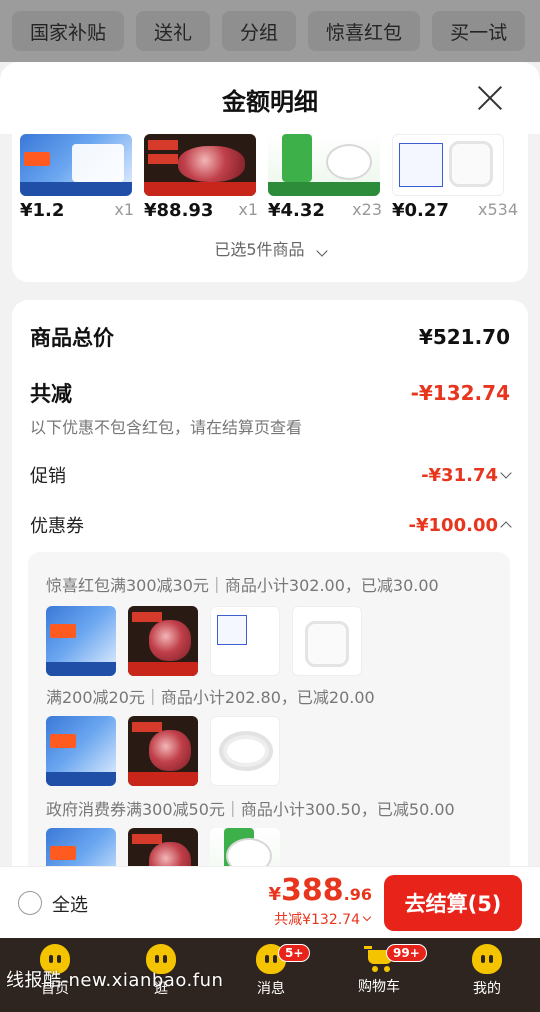  Describe the element at coordinates (179, 210) in the screenshot. I see `item-price: ¥88.93` at that location.